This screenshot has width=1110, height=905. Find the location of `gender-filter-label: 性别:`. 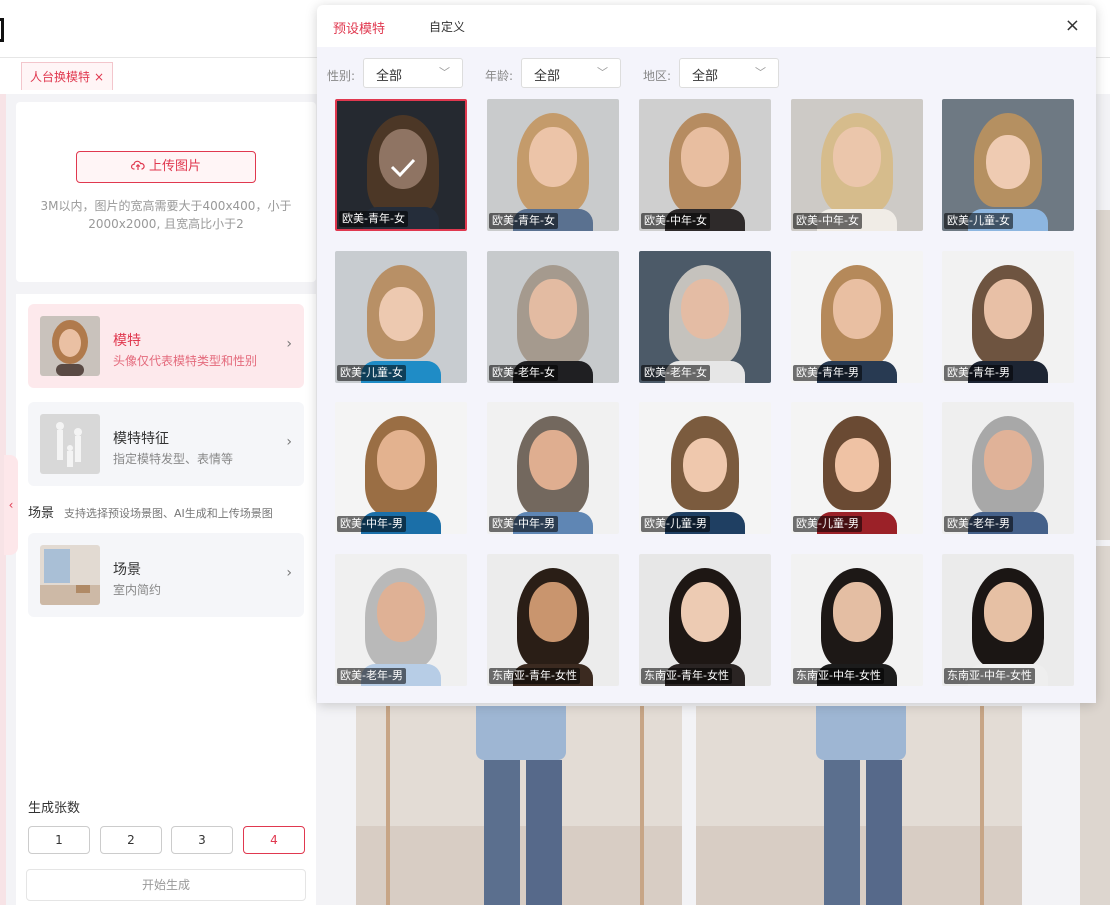

gender-filter-label: 性别: is located at coordinates (341, 76).